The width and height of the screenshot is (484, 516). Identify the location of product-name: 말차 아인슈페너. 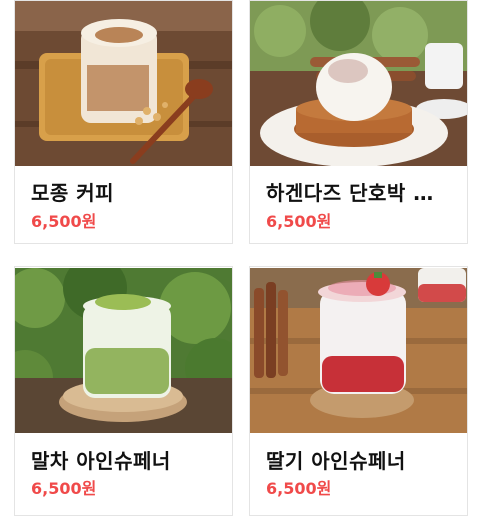
(101, 461).